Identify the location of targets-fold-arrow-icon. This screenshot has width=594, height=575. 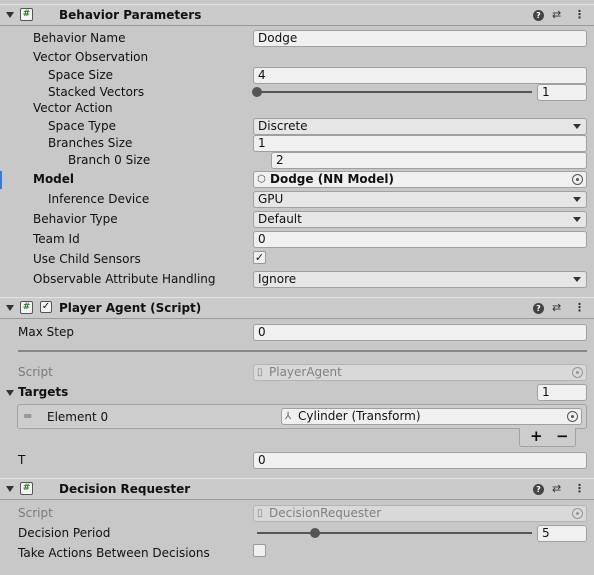
(10, 393).